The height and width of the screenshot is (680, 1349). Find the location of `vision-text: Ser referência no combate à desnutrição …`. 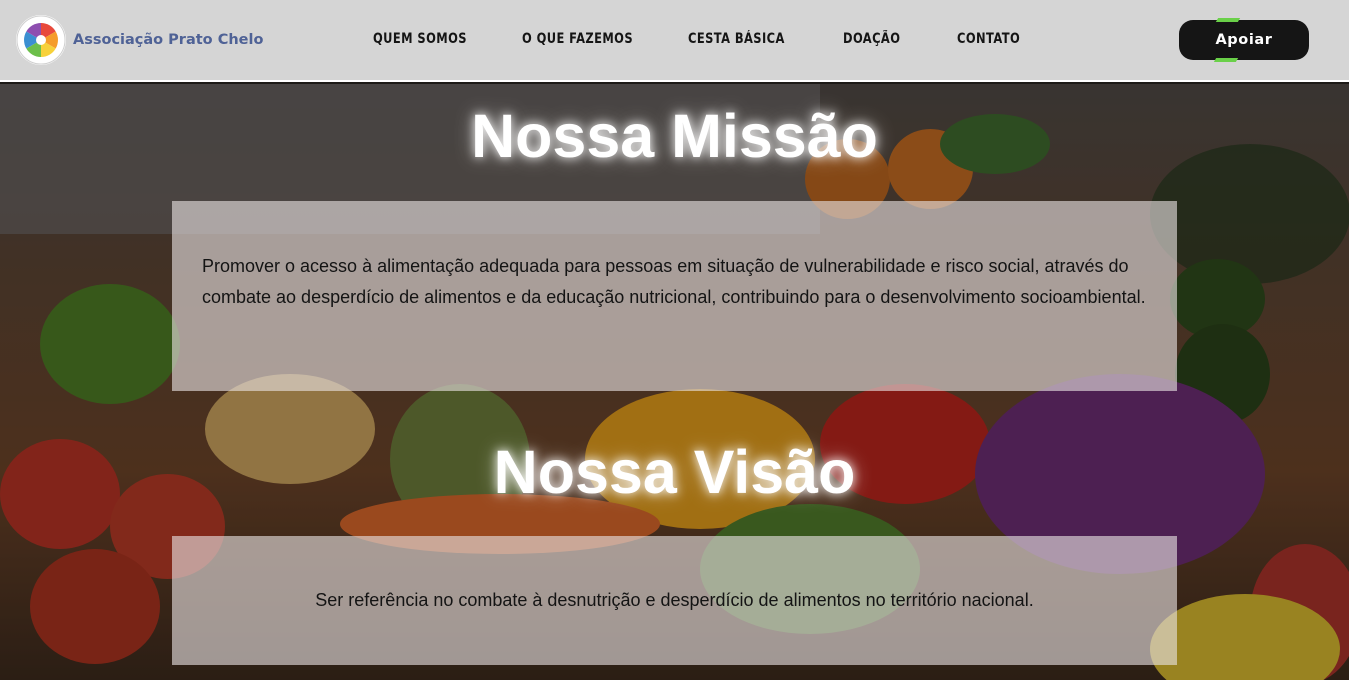

vision-text: Ser referência no combate à desnutrição … is located at coordinates (674, 600).